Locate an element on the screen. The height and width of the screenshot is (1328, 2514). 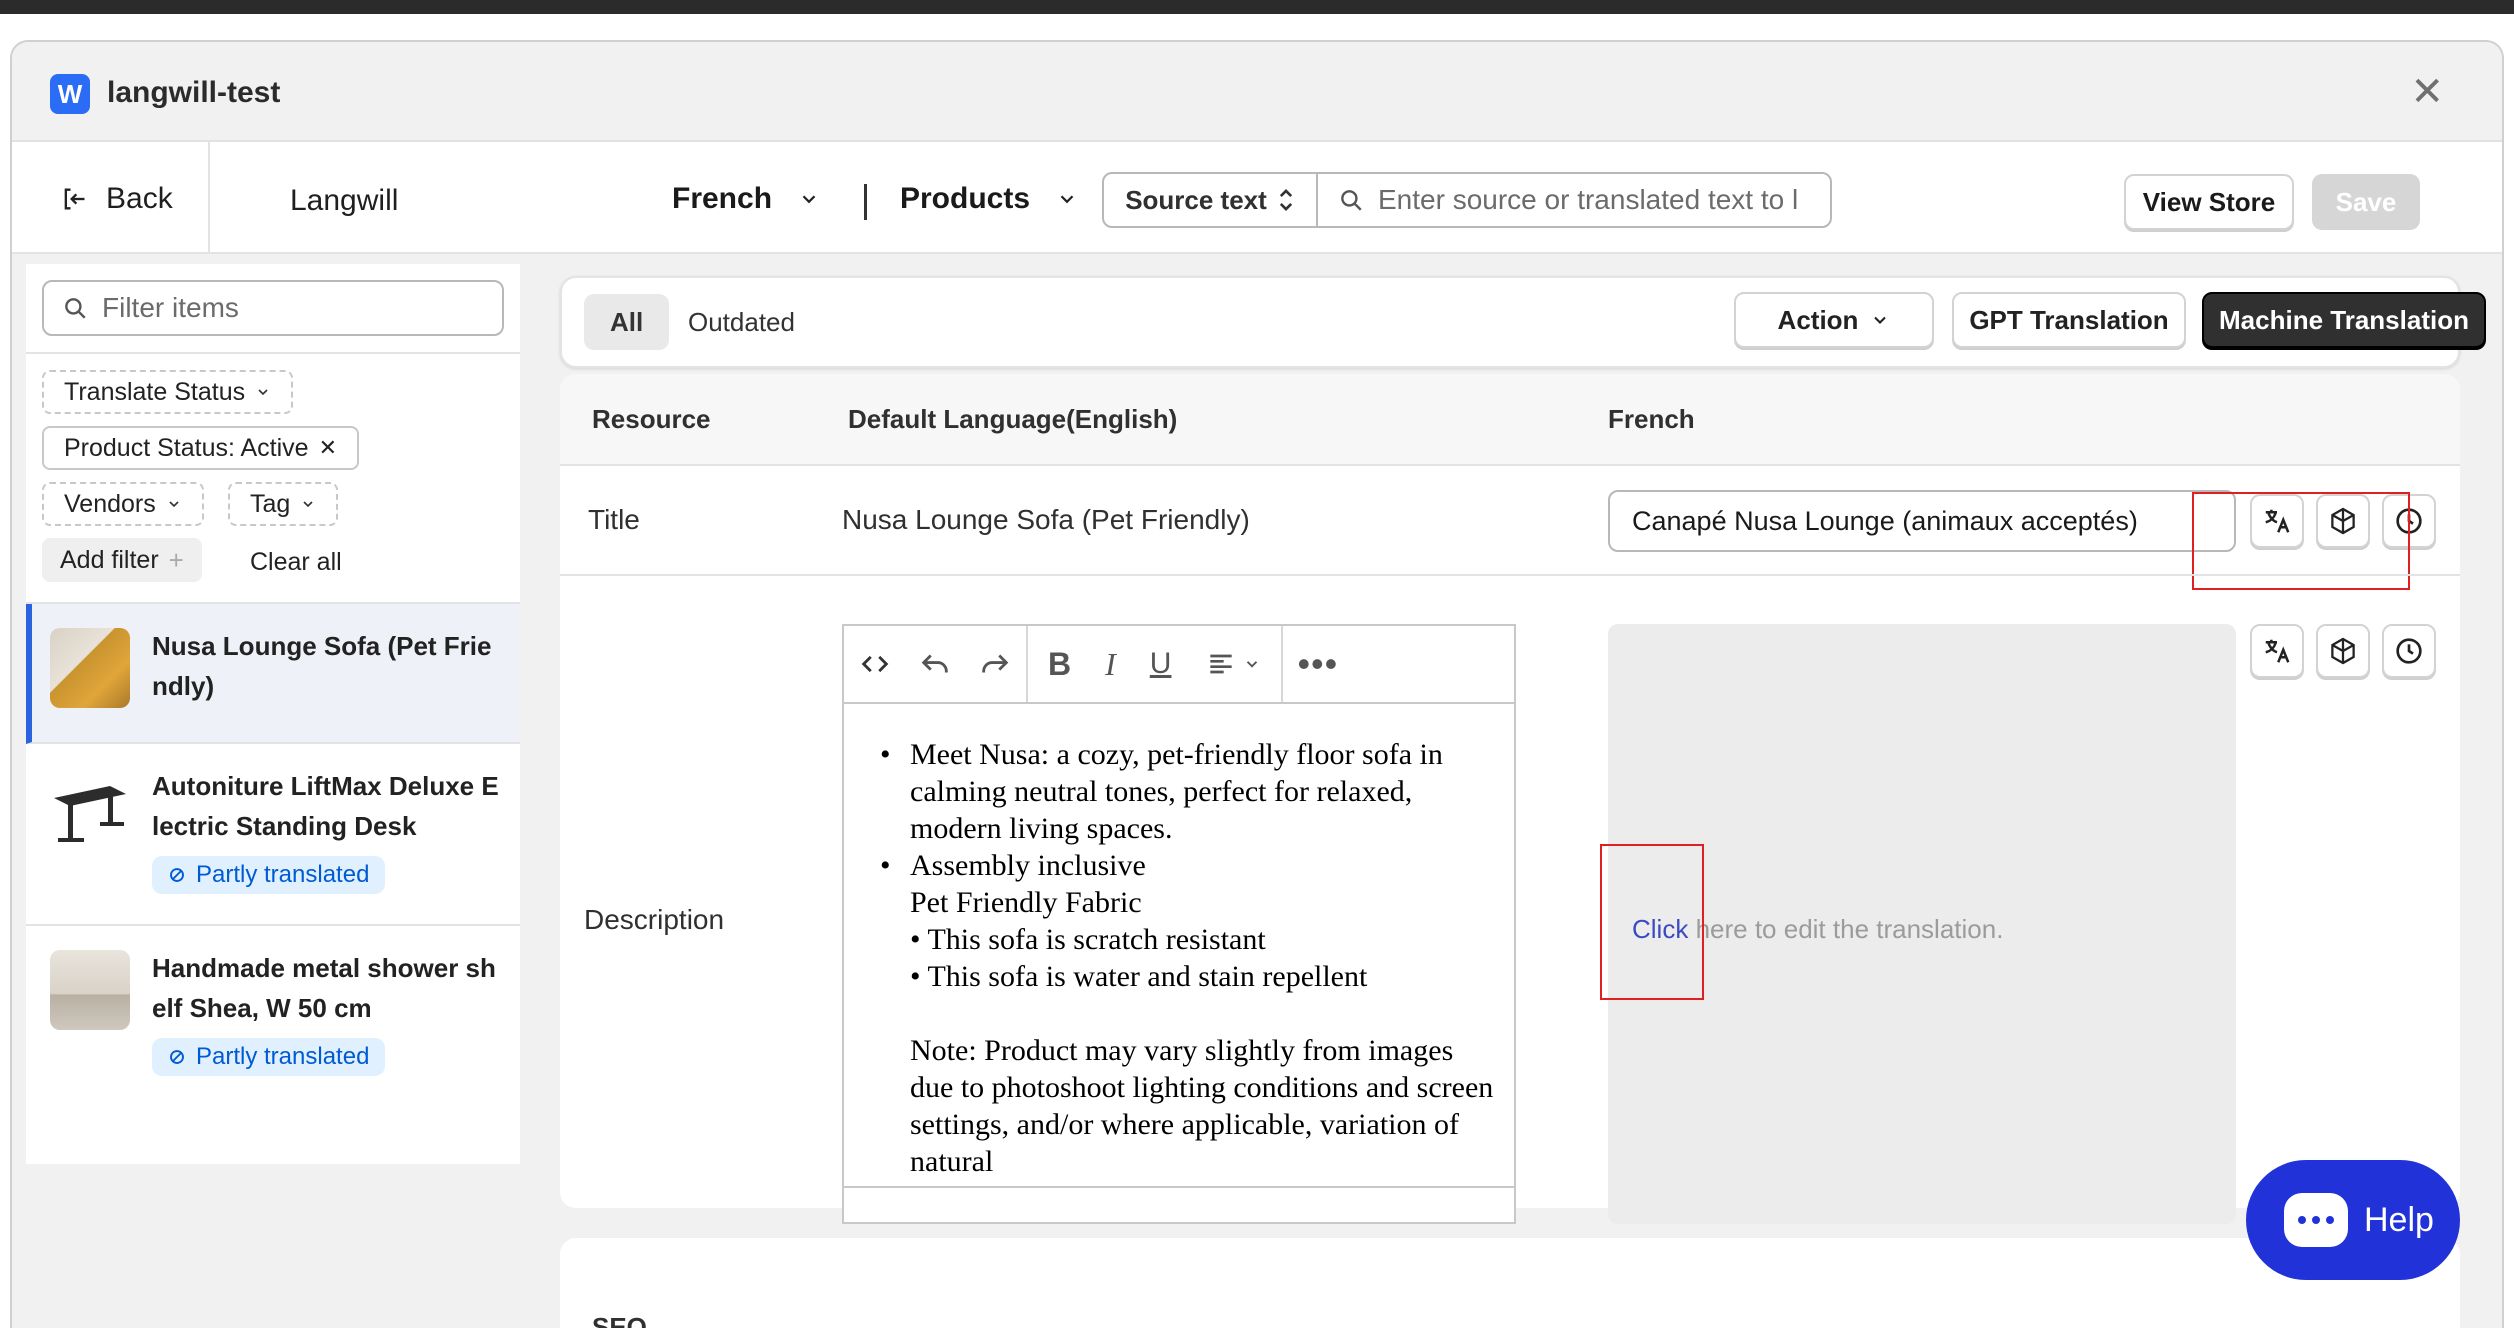
language-select: French is located at coordinates (746, 199).